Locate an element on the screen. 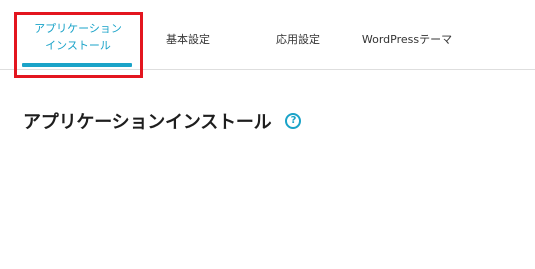 The image size is (535, 269). help-icon: ? is located at coordinates (293, 121).